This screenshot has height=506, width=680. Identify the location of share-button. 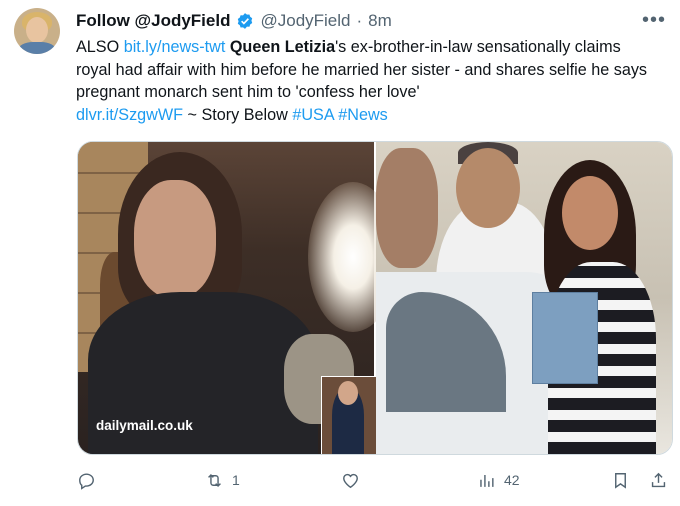
(658, 480).